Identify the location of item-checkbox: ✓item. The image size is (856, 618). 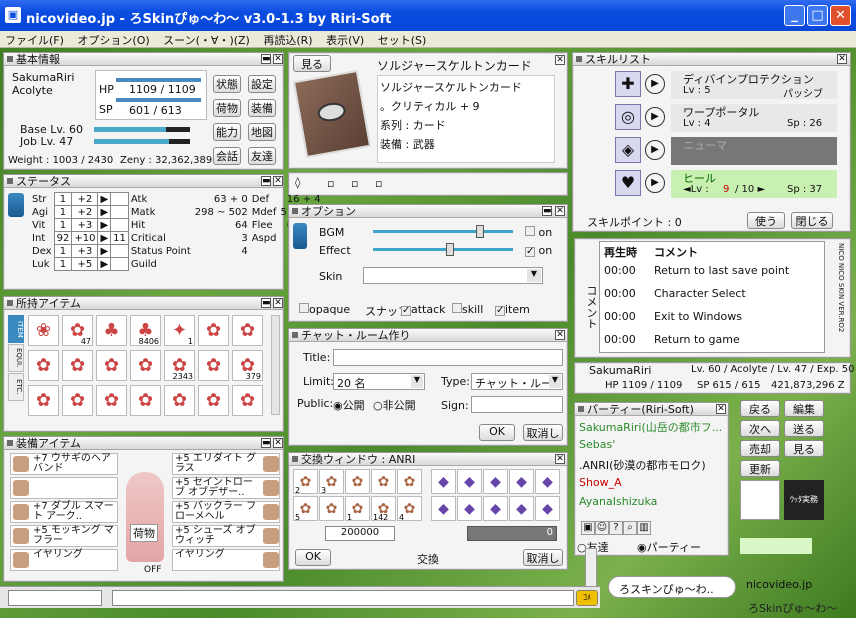
(512, 309).